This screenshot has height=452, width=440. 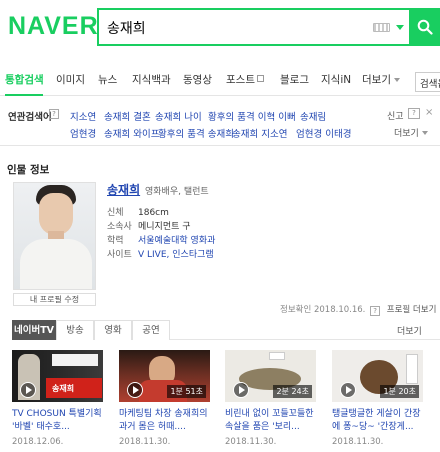 I want to click on related-link: 엄현경, so click(x=83, y=133).